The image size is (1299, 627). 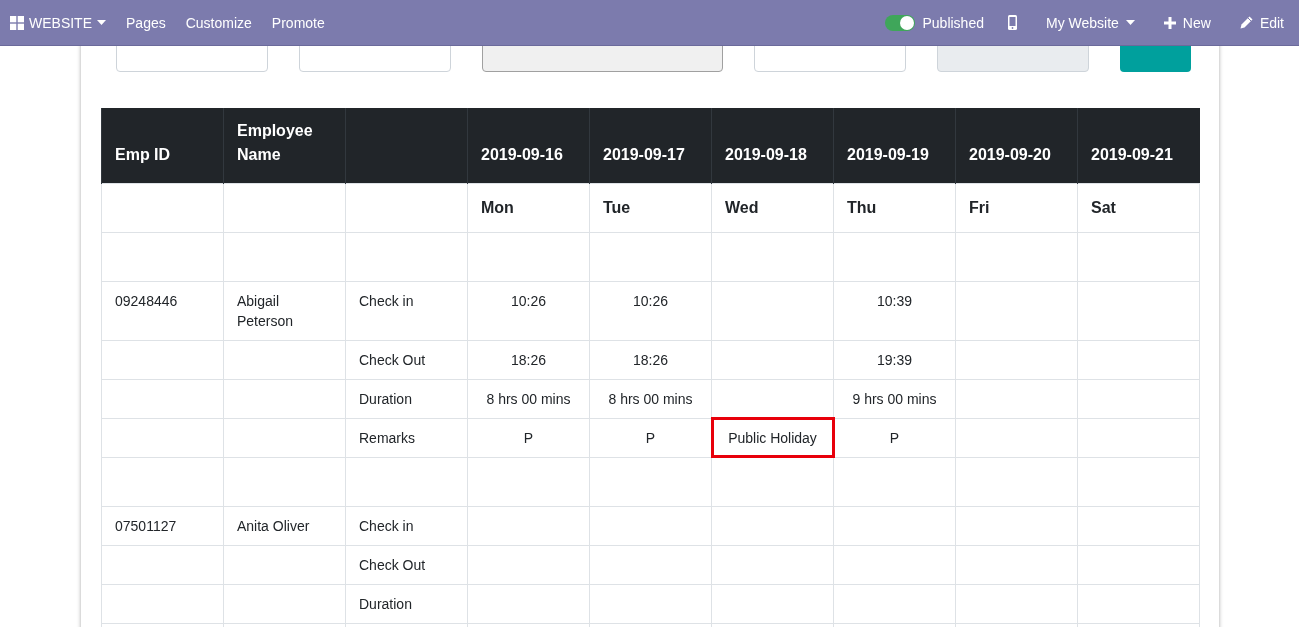 What do you see at coordinates (298, 22) in the screenshot?
I see `nav-link: Promote` at bounding box center [298, 22].